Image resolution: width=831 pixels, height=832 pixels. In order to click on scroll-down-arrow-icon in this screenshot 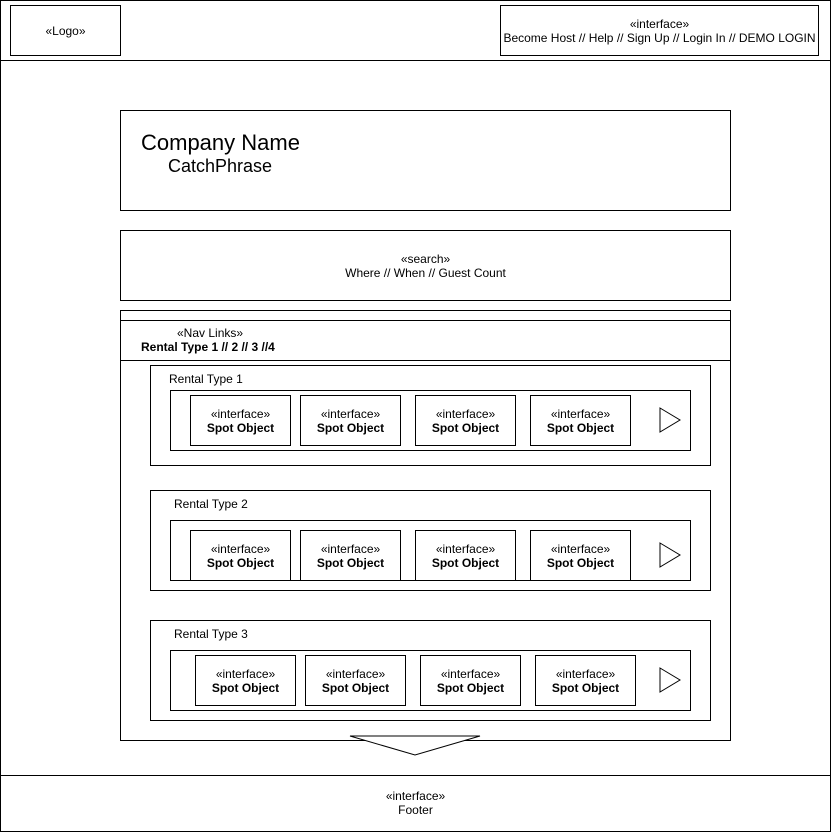, I will do `click(415, 745)`.